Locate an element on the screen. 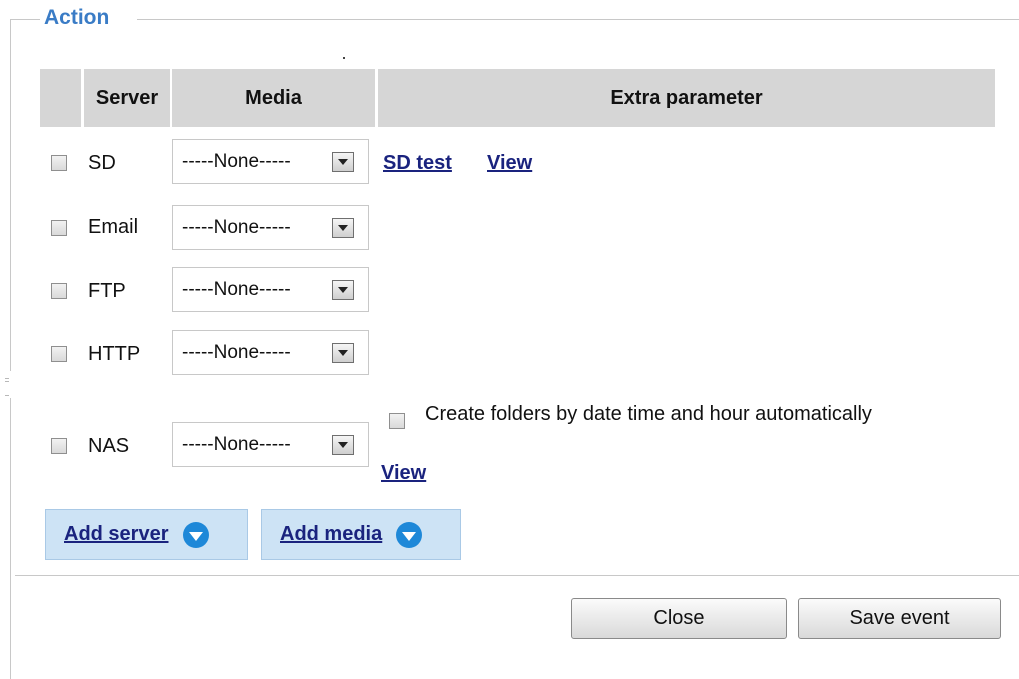 The width and height of the screenshot is (1019, 679). server-label-email: Email is located at coordinates (113, 227).